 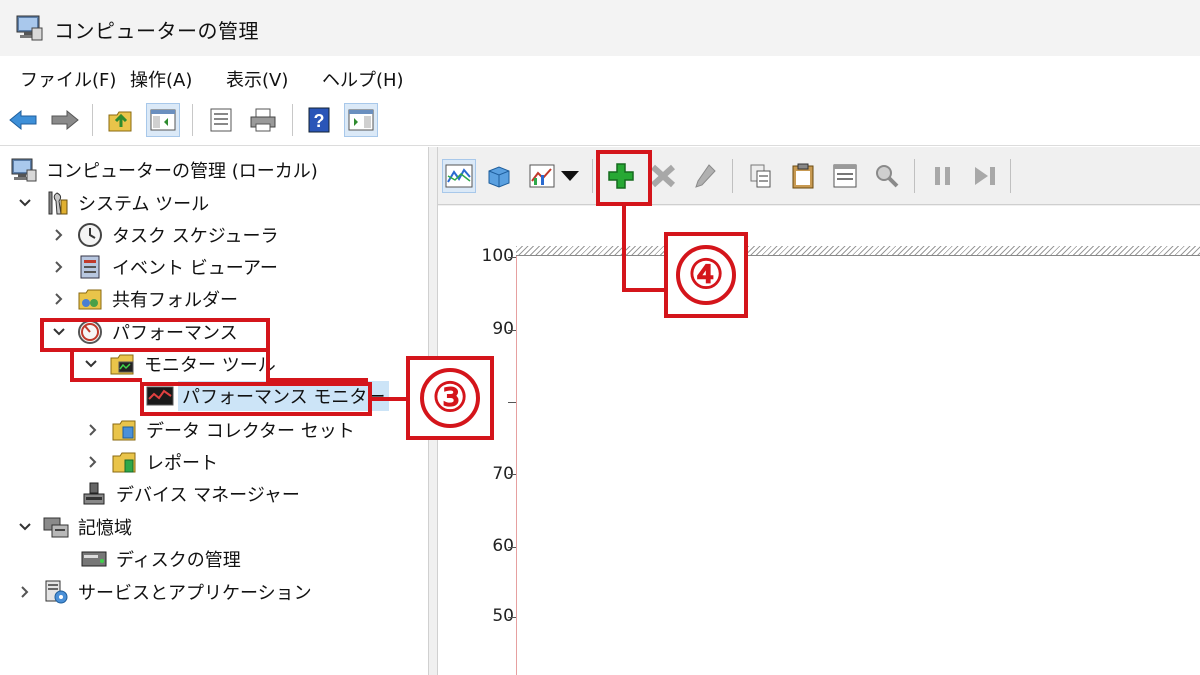 I want to click on tree-item-reports: レポート, so click(x=150, y=462).